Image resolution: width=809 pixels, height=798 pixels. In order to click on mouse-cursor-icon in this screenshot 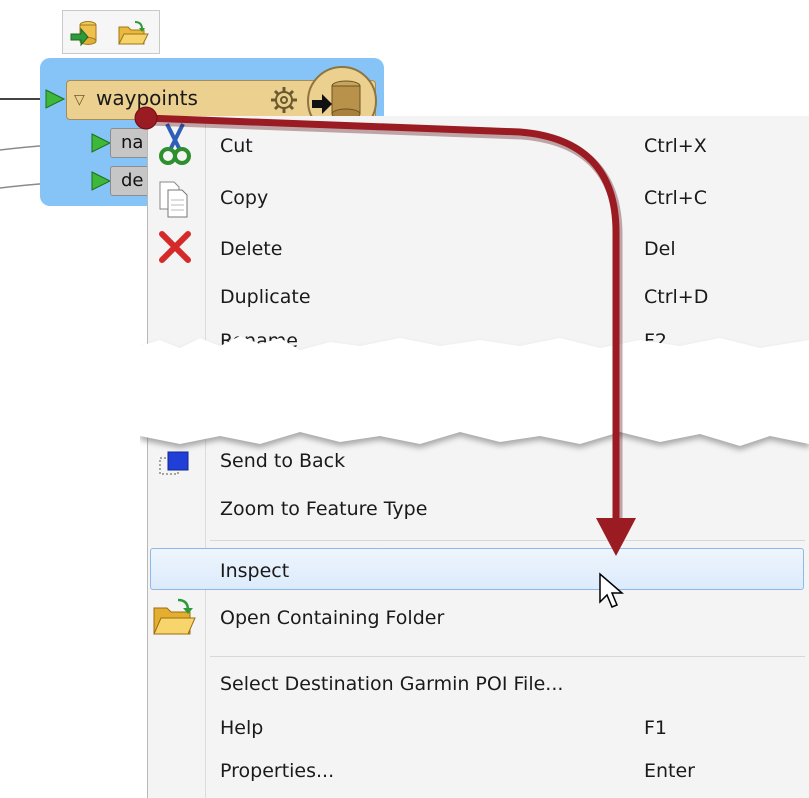, I will do `click(612, 590)`.